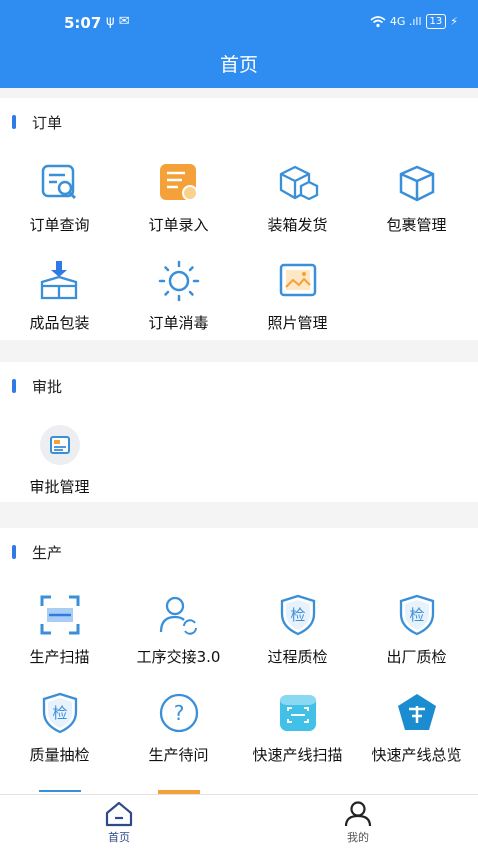 Image resolution: width=478 pixels, height=851 pixels. Describe the element at coordinates (297, 207) in the screenshot. I see `grid-item-packing-ship: 装箱发货` at that location.